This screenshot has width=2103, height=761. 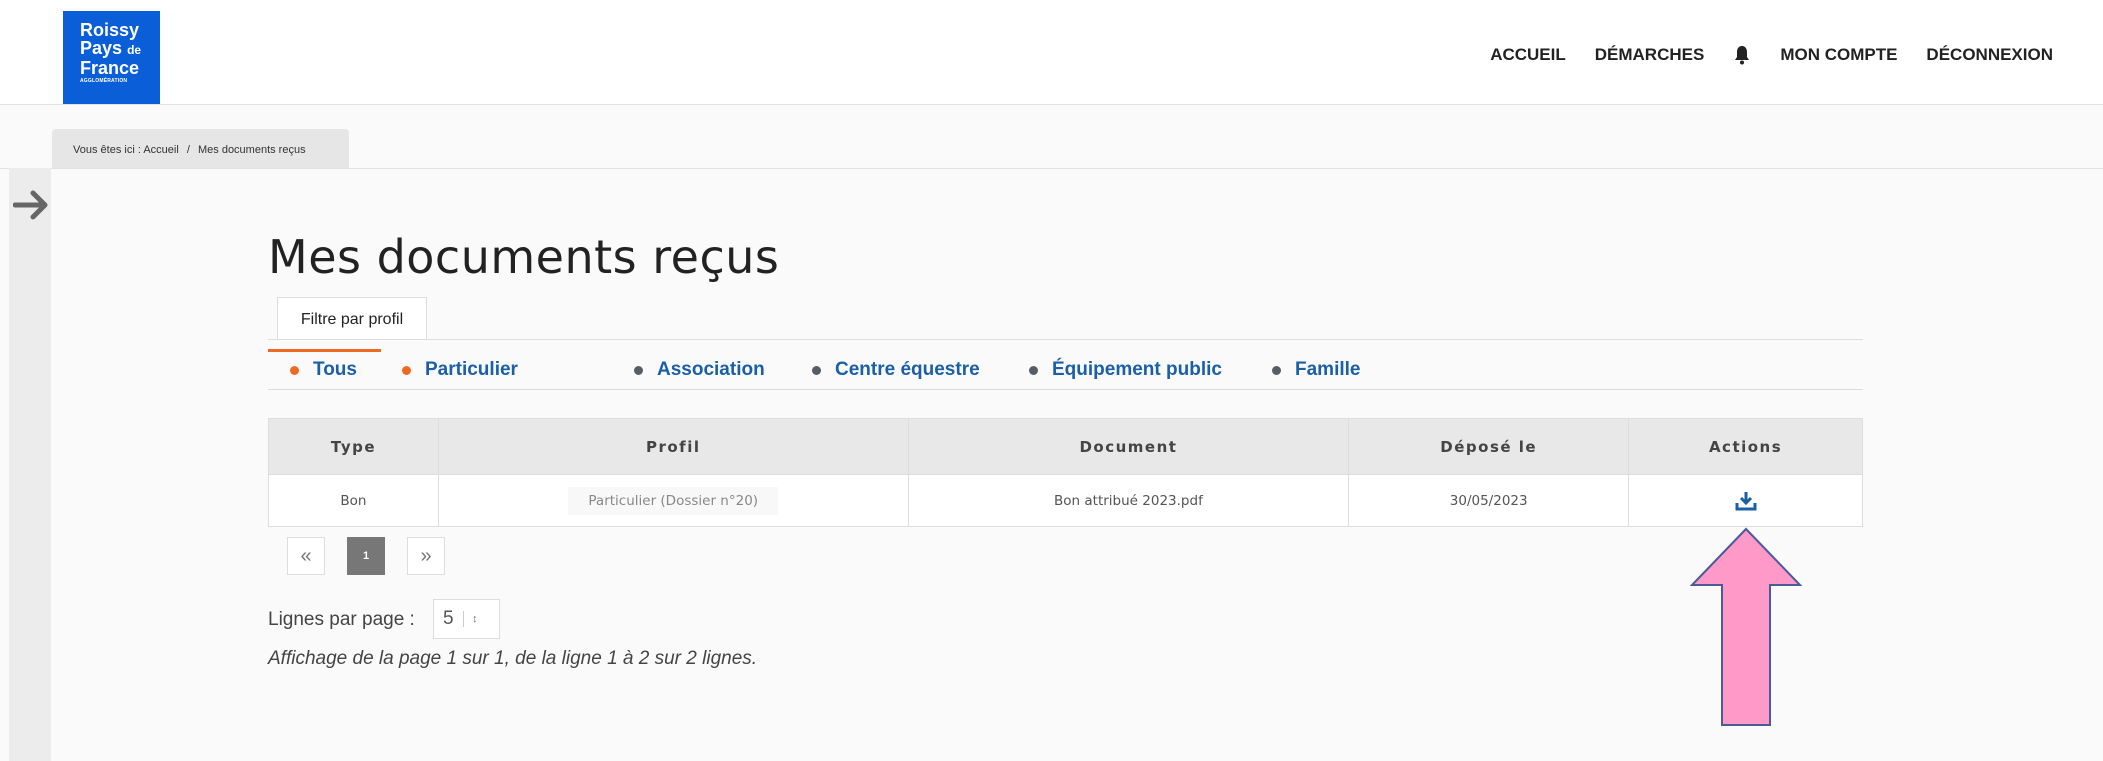 What do you see at coordinates (1742, 55) in the screenshot?
I see `bell-icon` at bounding box center [1742, 55].